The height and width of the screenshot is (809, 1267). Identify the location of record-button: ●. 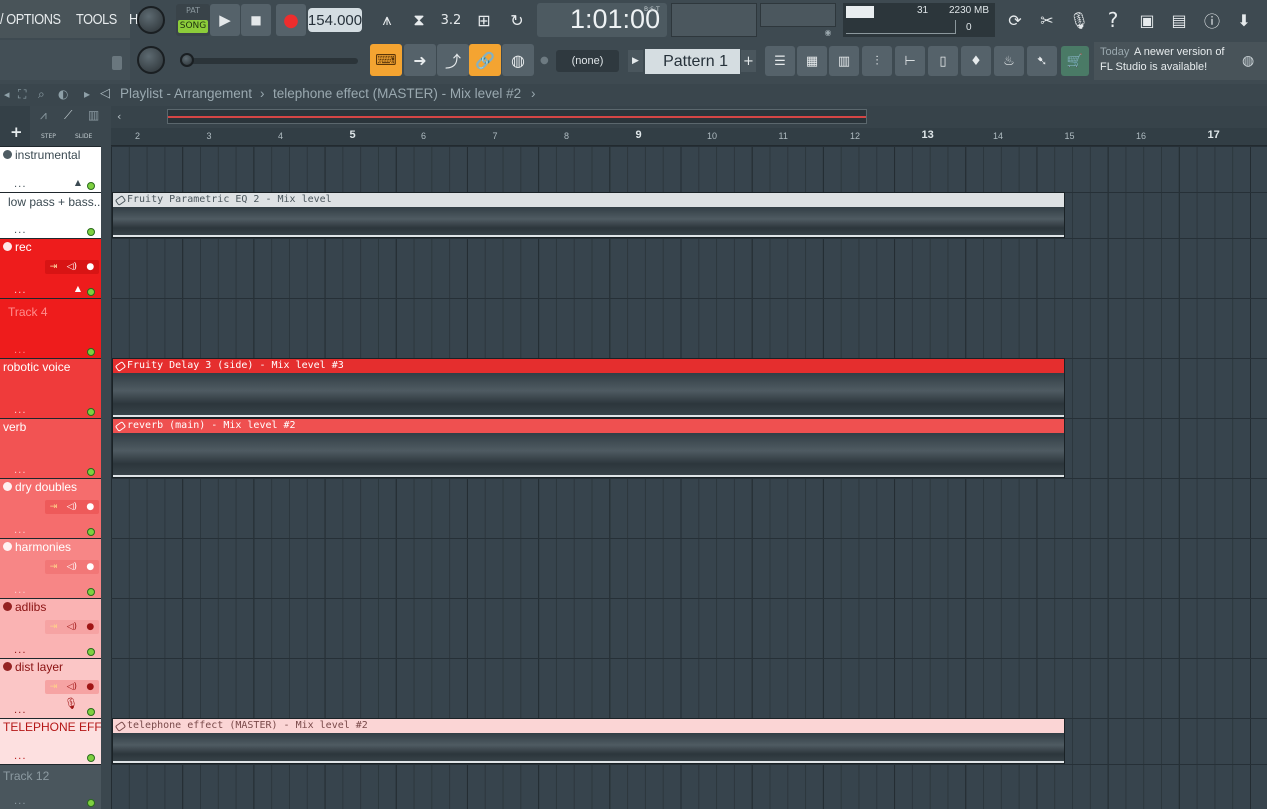
(291, 20).